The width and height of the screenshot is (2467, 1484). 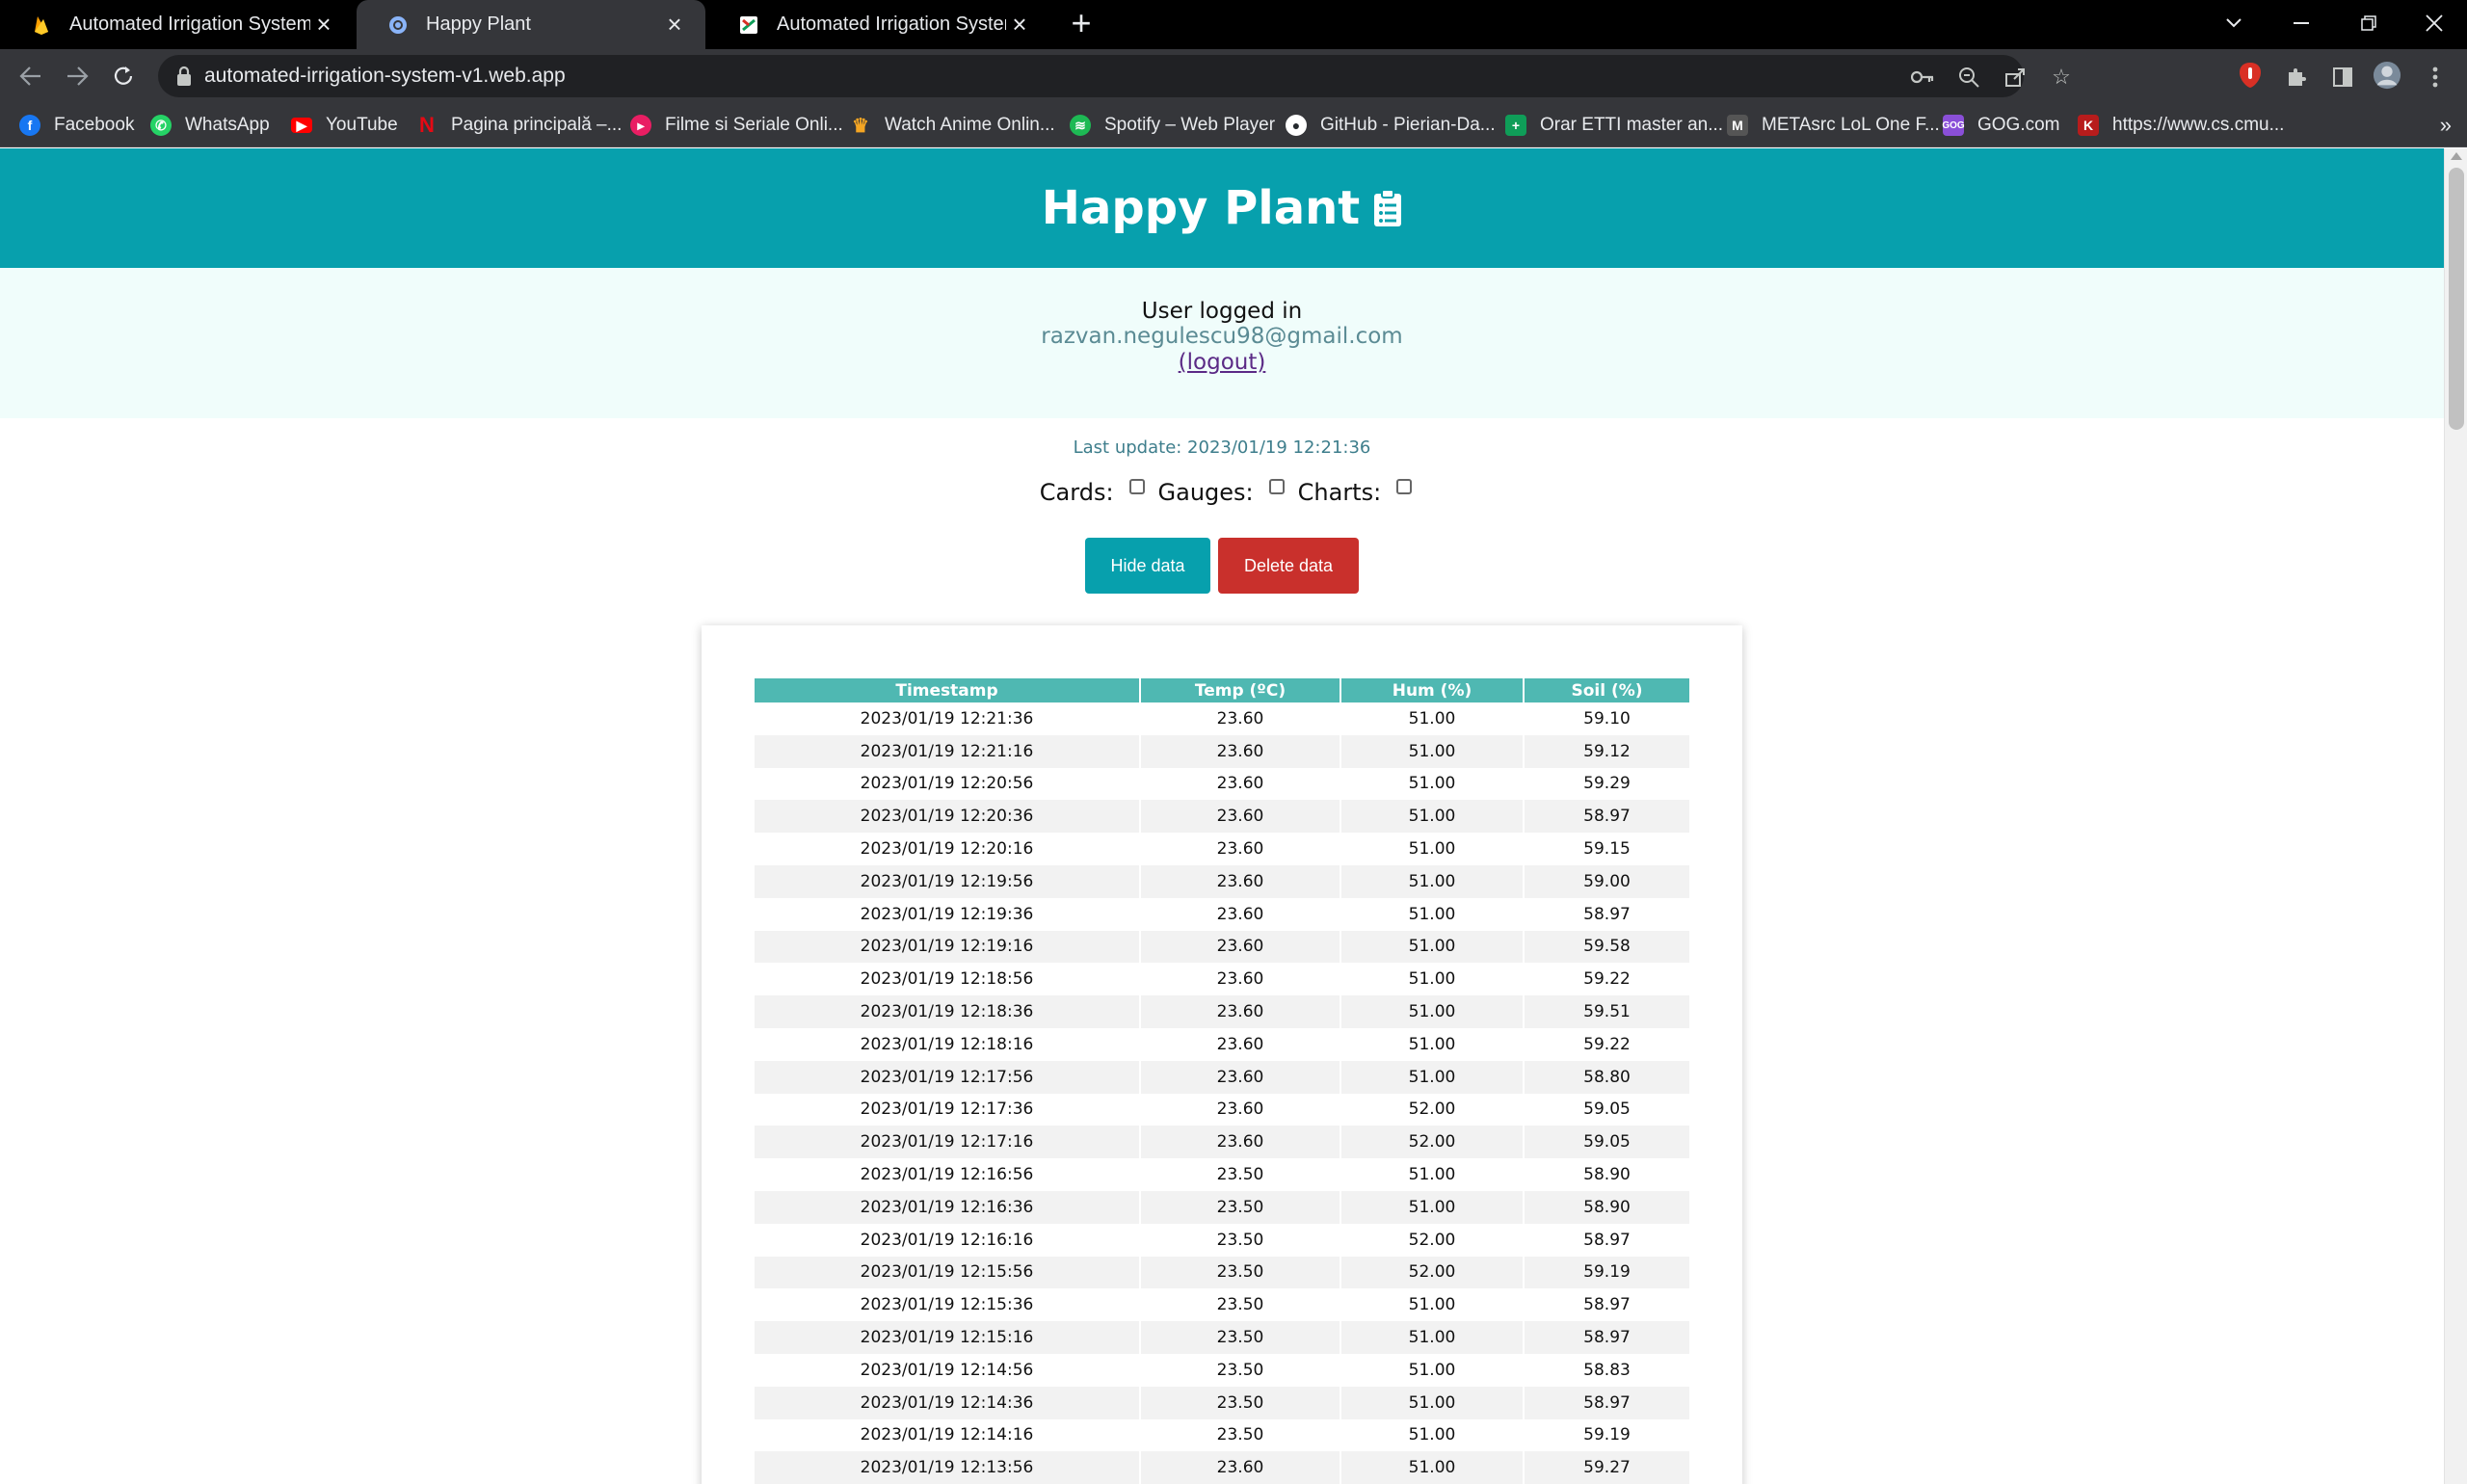 What do you see at coordinates (2342, 77) in the screenshot?
I see `side-panel-icon` at bounding box center [2342, 77].